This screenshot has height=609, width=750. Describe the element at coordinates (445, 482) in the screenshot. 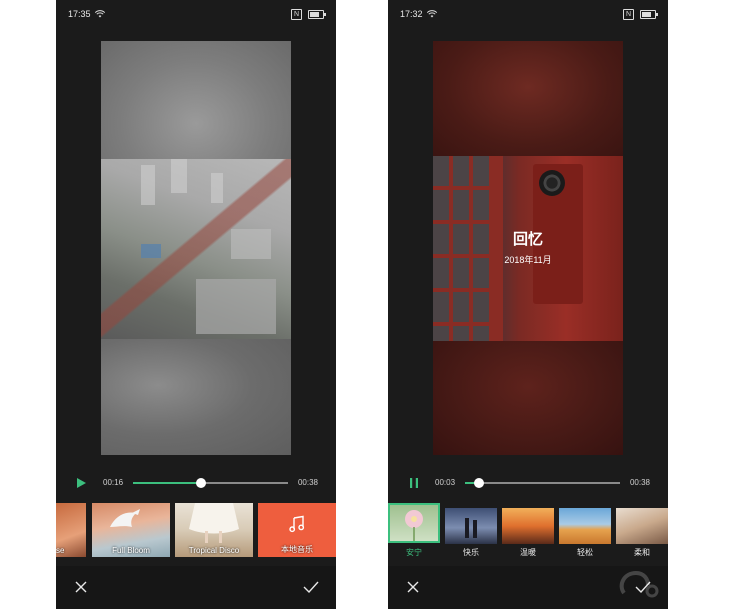

I see `current-time: 00:03` at that location.